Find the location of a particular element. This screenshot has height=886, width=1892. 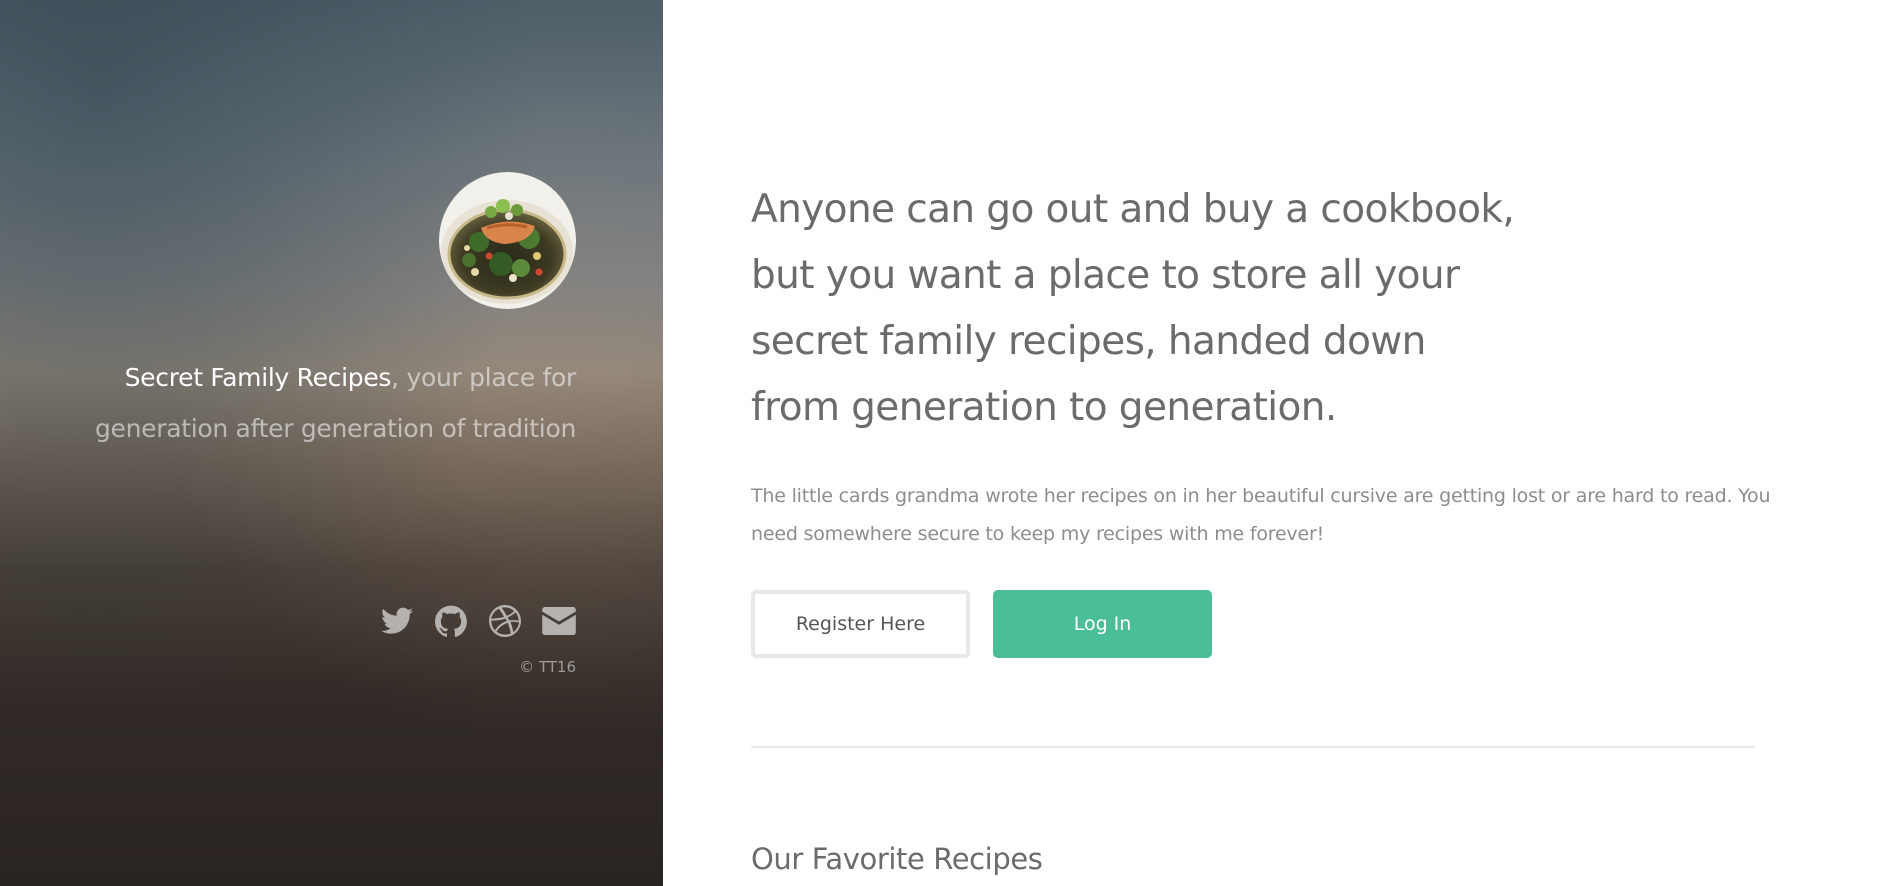

dribbble-link is located at coordinates (505, 621).